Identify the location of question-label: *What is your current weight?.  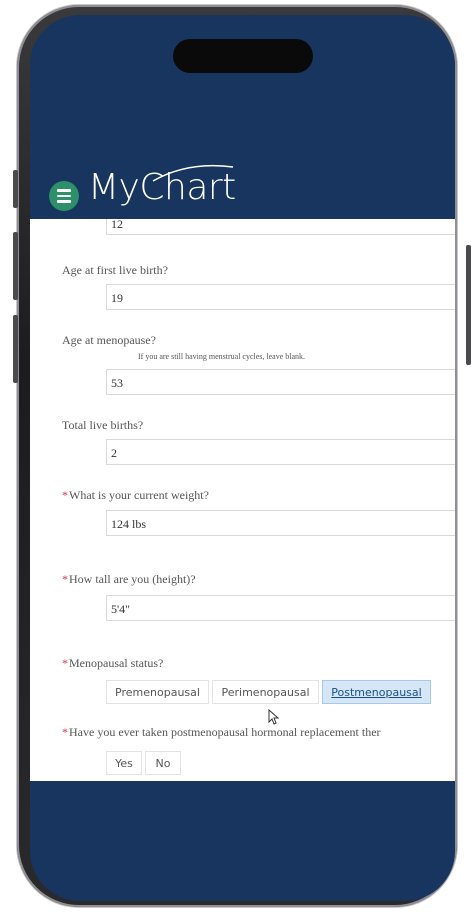
(135, 495).